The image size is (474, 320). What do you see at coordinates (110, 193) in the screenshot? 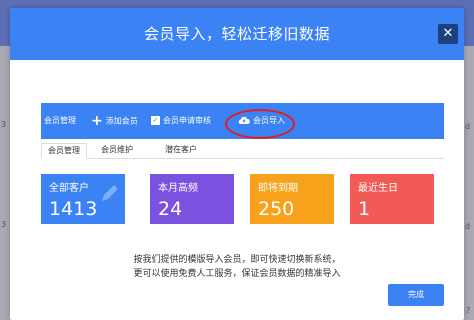
I see `pencil-icon` at bounding box center [110, 193].